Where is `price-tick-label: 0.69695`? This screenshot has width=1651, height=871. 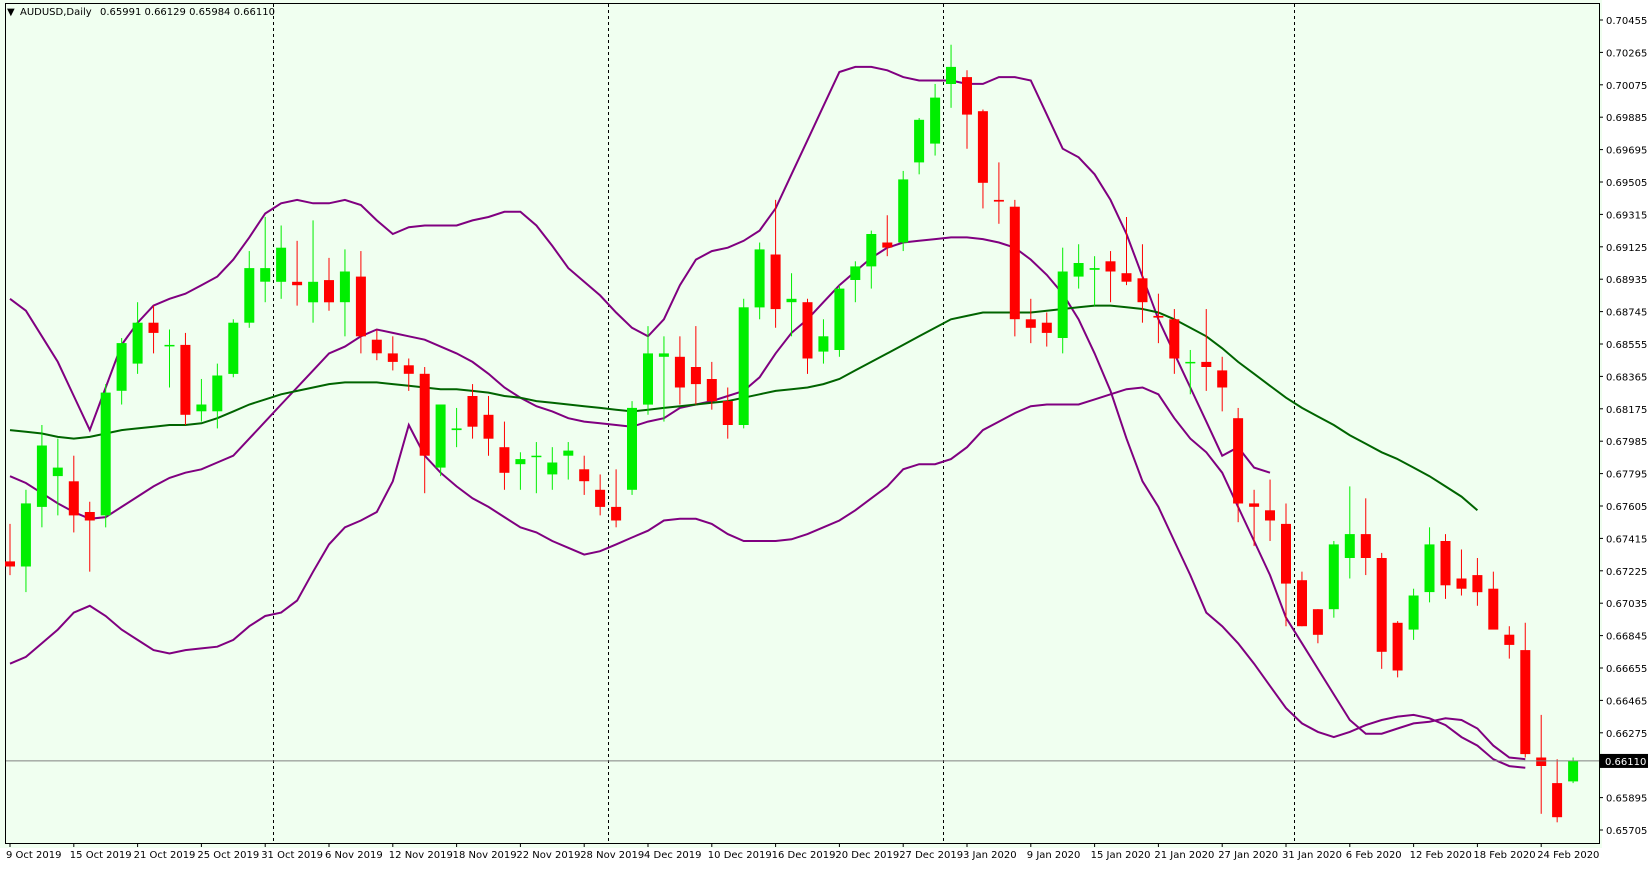
price-tick-label: 0.69695 is located at coordinates (1626, 151).